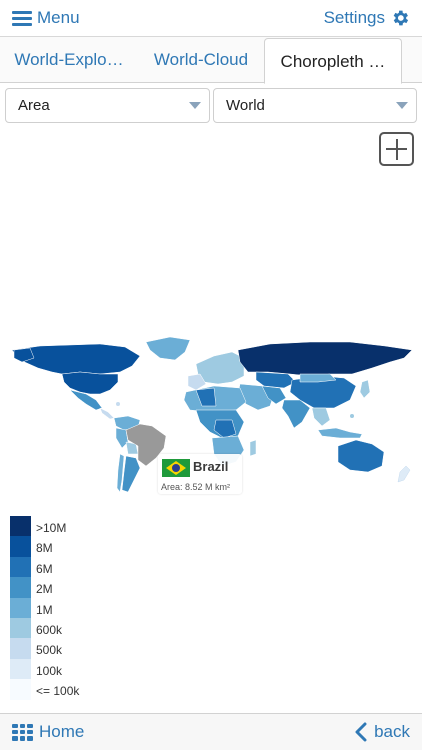 This screenshot has width=422, height=750. I want to click on country-tooltip: Brazil Area: 8.52 M km², so click(200, 474).